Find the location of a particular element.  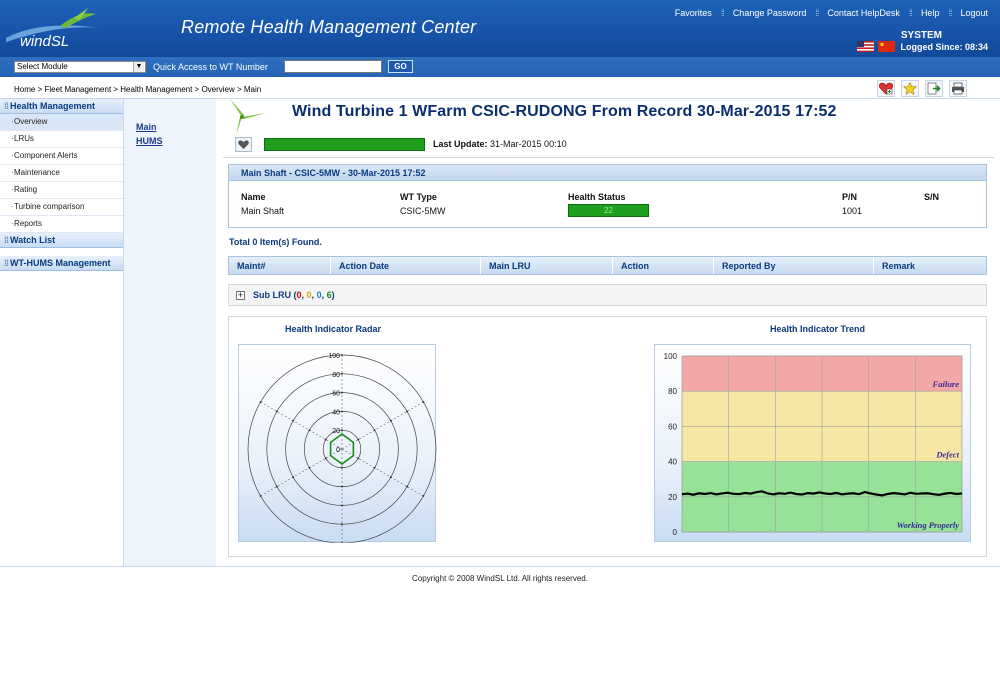

logout-link: Logout is located at coordinates (974, 13).